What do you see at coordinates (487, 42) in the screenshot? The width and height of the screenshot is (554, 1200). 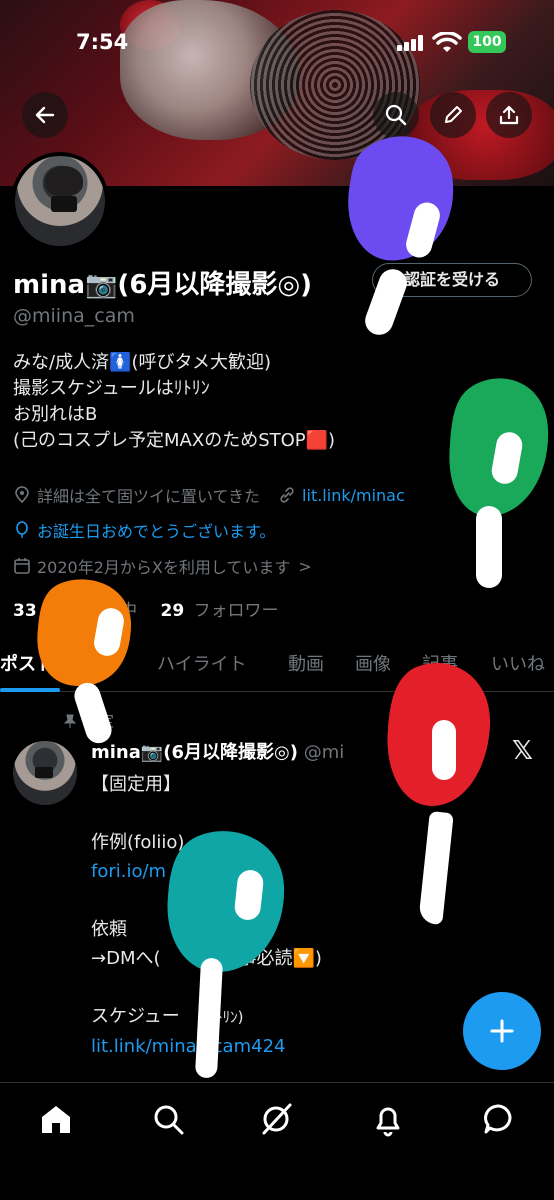 I see `battery-indicator: 100` at bounding box center [487, 42].